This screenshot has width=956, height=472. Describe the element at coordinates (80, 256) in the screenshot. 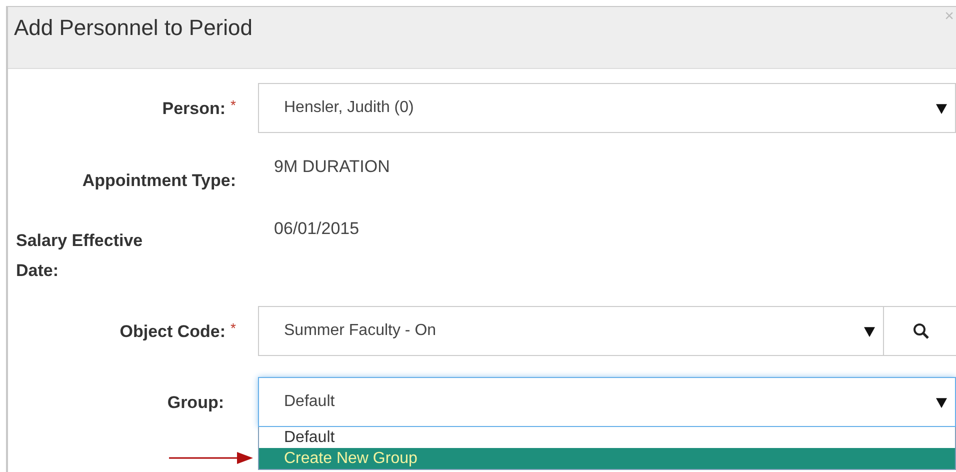

I see `field-label: Salary Effective Date:` at that location.